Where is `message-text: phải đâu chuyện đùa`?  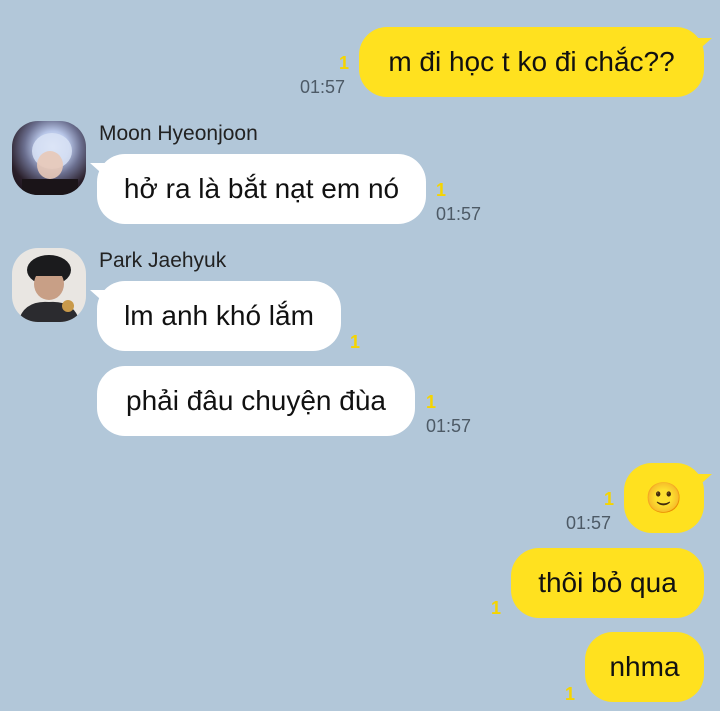
message-text: phải đâu chuyện đùa is located at coordinates (256, 400).